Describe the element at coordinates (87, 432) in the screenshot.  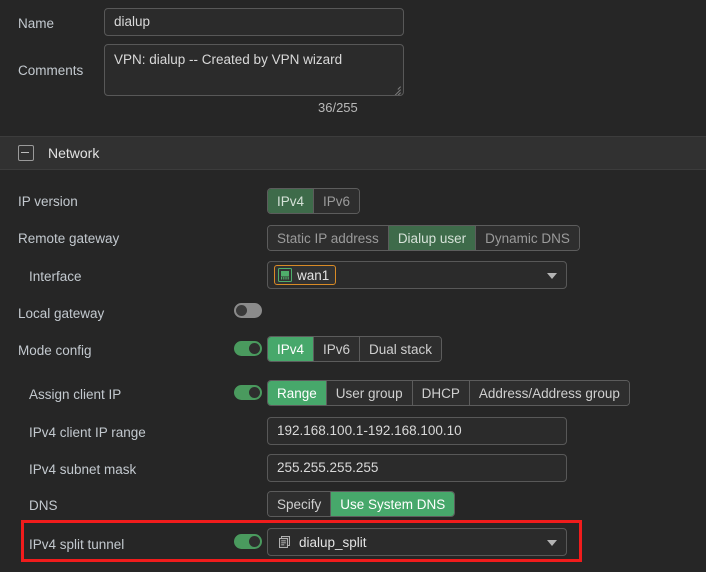
I see `client-ip-range-label: IPv4 client IP range` at that location.